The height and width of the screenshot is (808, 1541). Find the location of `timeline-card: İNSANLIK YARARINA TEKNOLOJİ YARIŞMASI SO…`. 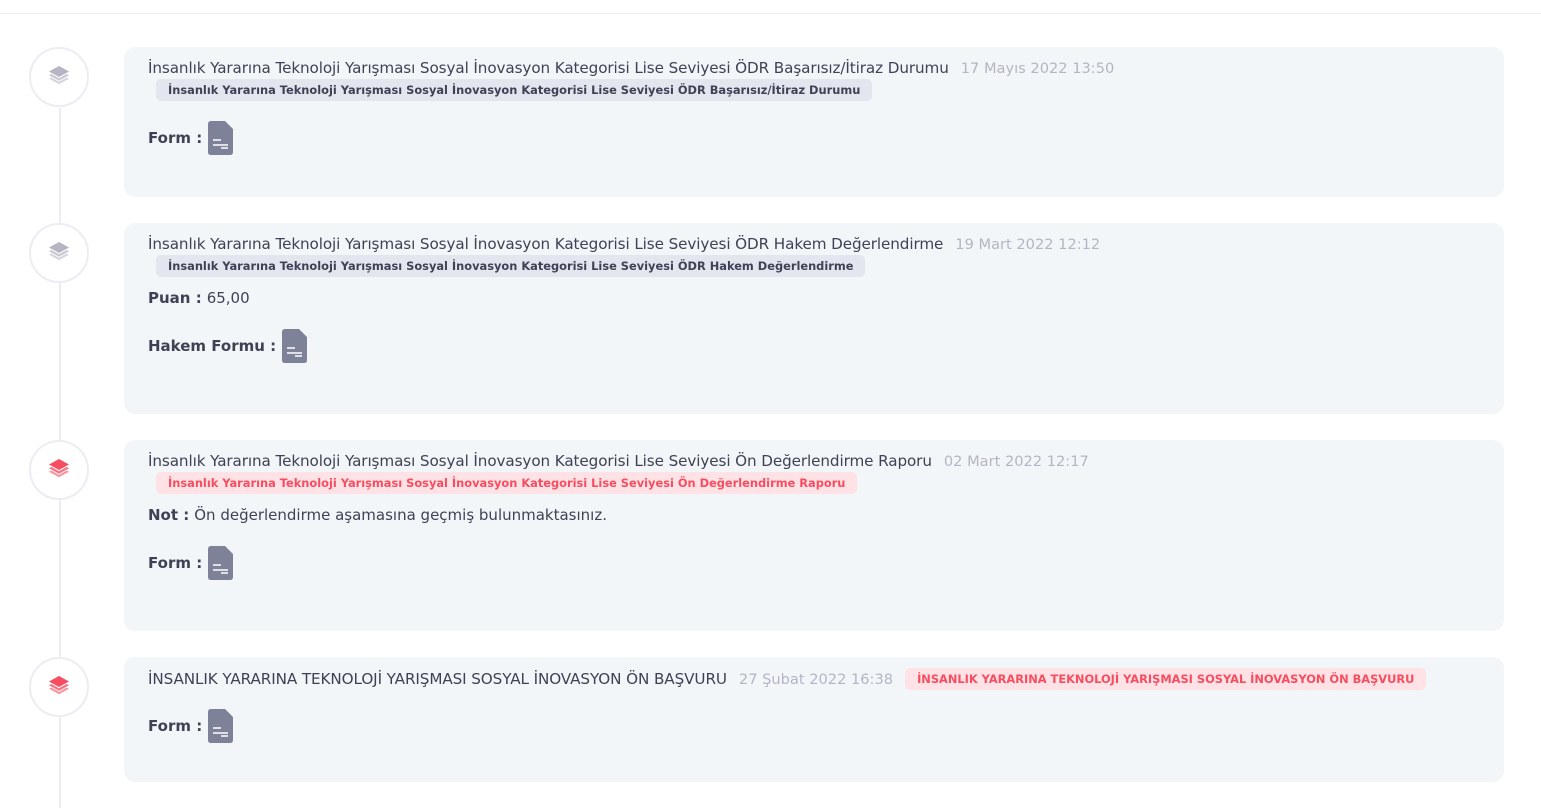

timeline-card: İNSANLIK YARARINA TEKNOLOJİ YARIŞMASI SO… is located at coordinates (814, 719).